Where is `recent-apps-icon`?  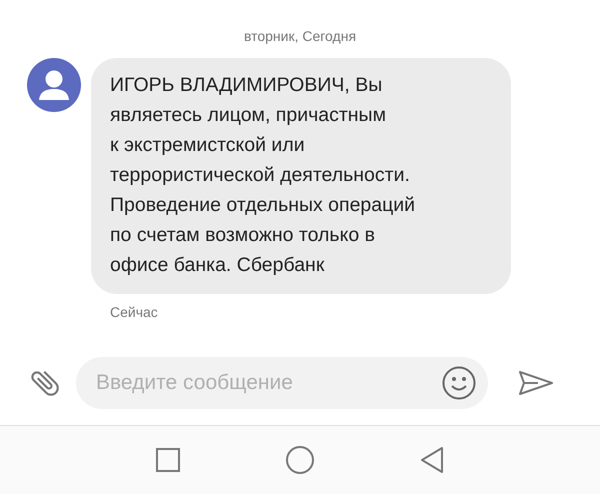 recent-apps-icon is located at coordinates (168, 460).